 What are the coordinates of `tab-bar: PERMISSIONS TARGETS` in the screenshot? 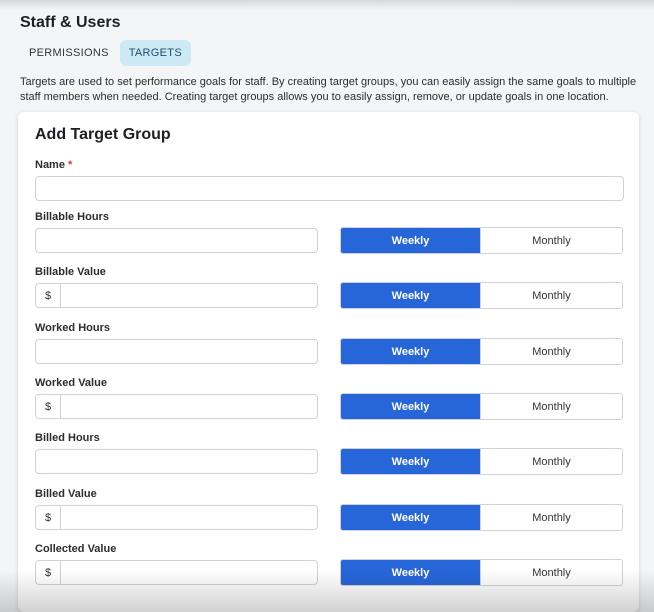 It's located at (105, 53).